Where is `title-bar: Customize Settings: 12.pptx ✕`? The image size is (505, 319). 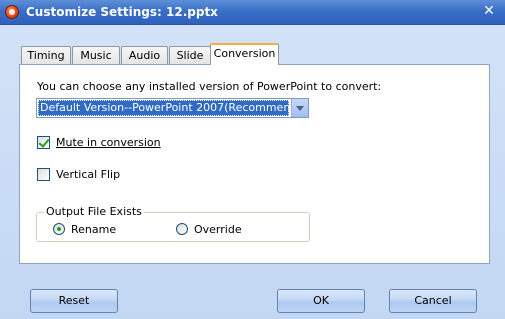
title-bar: Customize Settings: 12.pptx ✕ is located at coordinates (252, 12).